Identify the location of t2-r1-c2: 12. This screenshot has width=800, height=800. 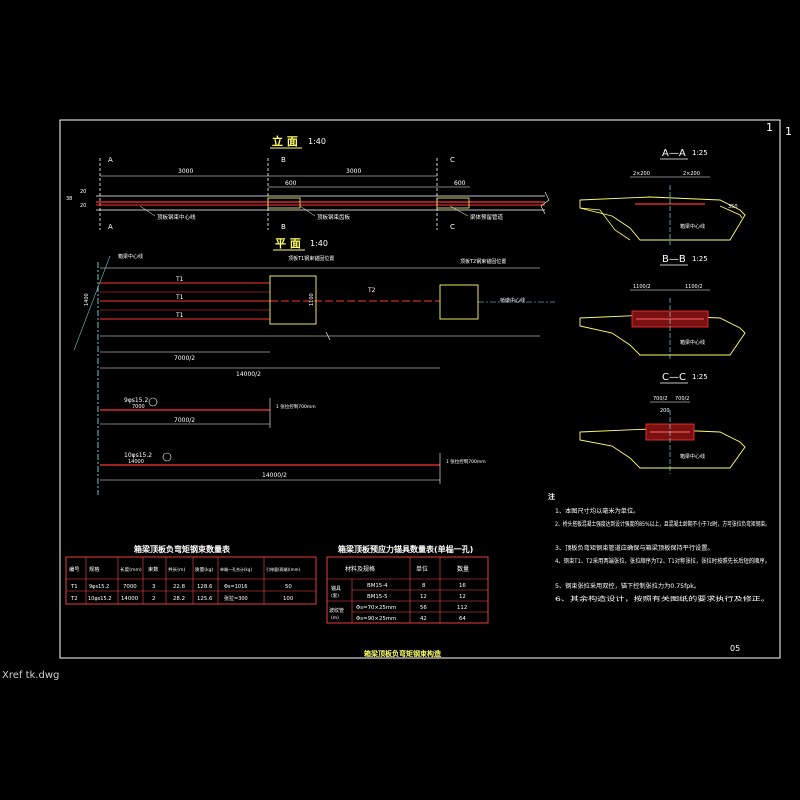
(462, 597).